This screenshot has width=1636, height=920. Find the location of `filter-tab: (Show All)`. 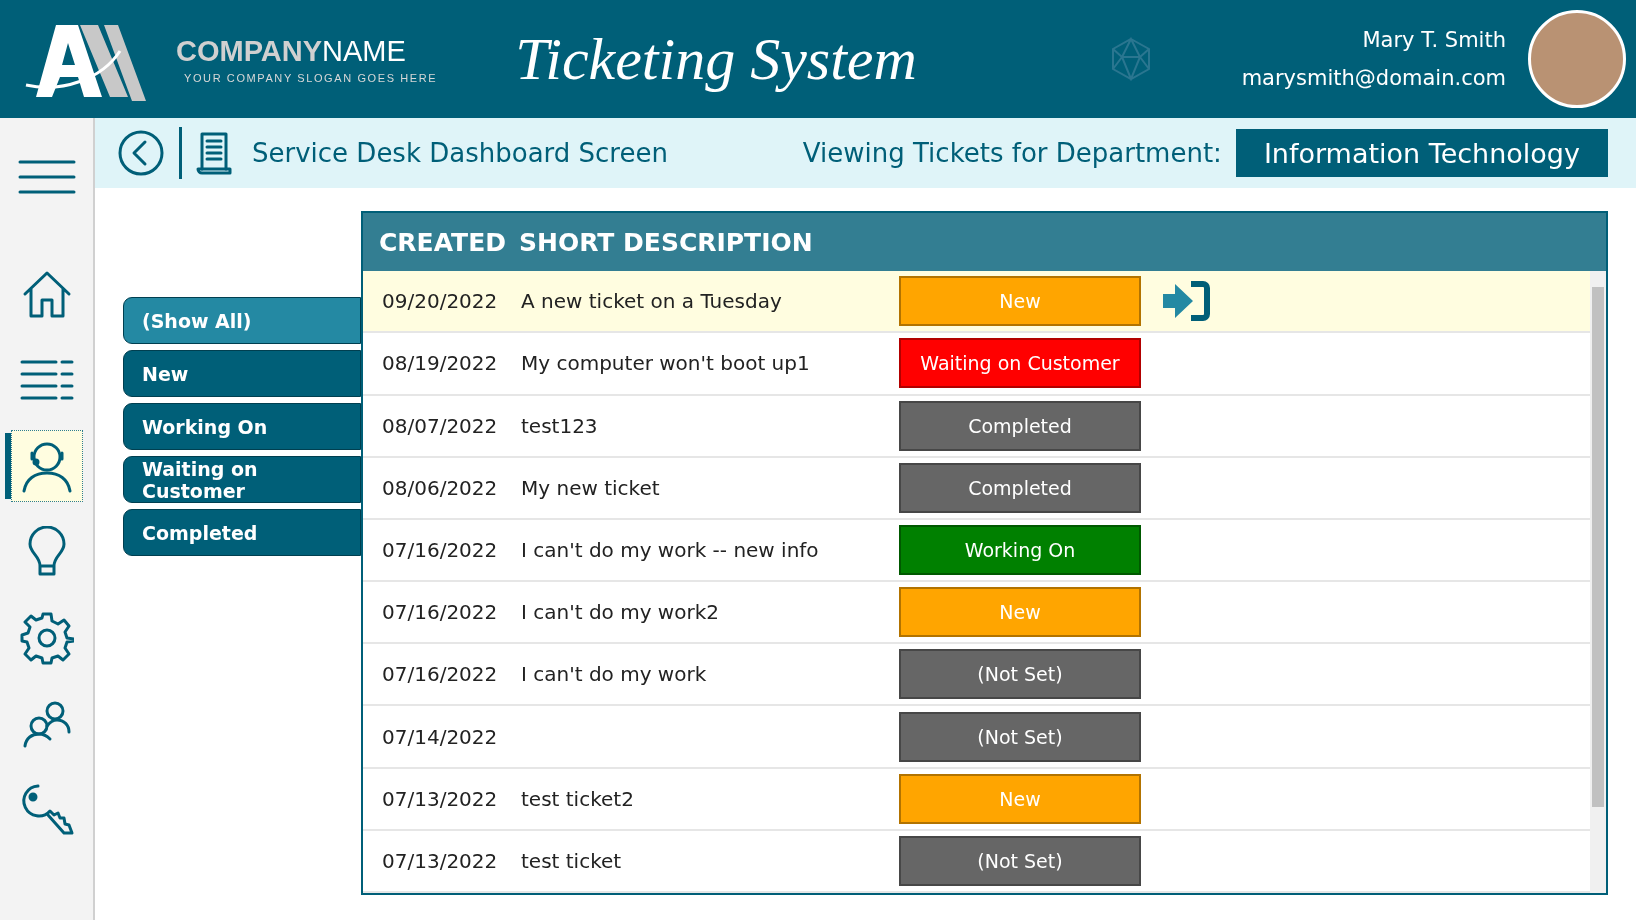

filter-tab: (Show All) is located at coordinates (242, 321).